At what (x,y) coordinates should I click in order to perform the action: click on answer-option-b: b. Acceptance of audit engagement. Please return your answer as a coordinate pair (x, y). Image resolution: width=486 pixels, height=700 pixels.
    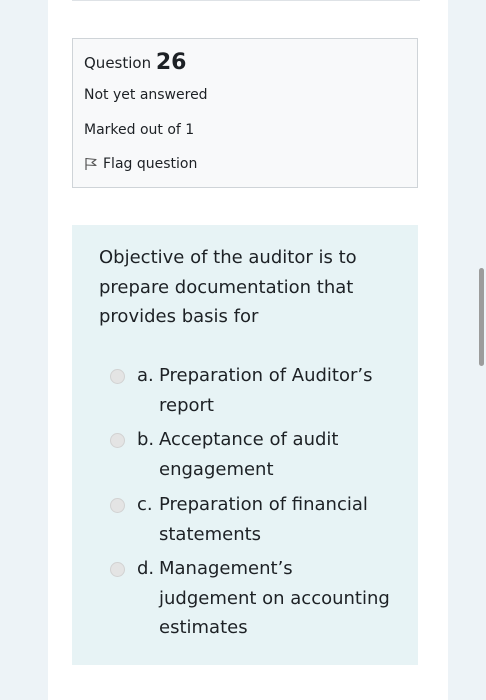
    Looking at the image, I should click on (250, 454).